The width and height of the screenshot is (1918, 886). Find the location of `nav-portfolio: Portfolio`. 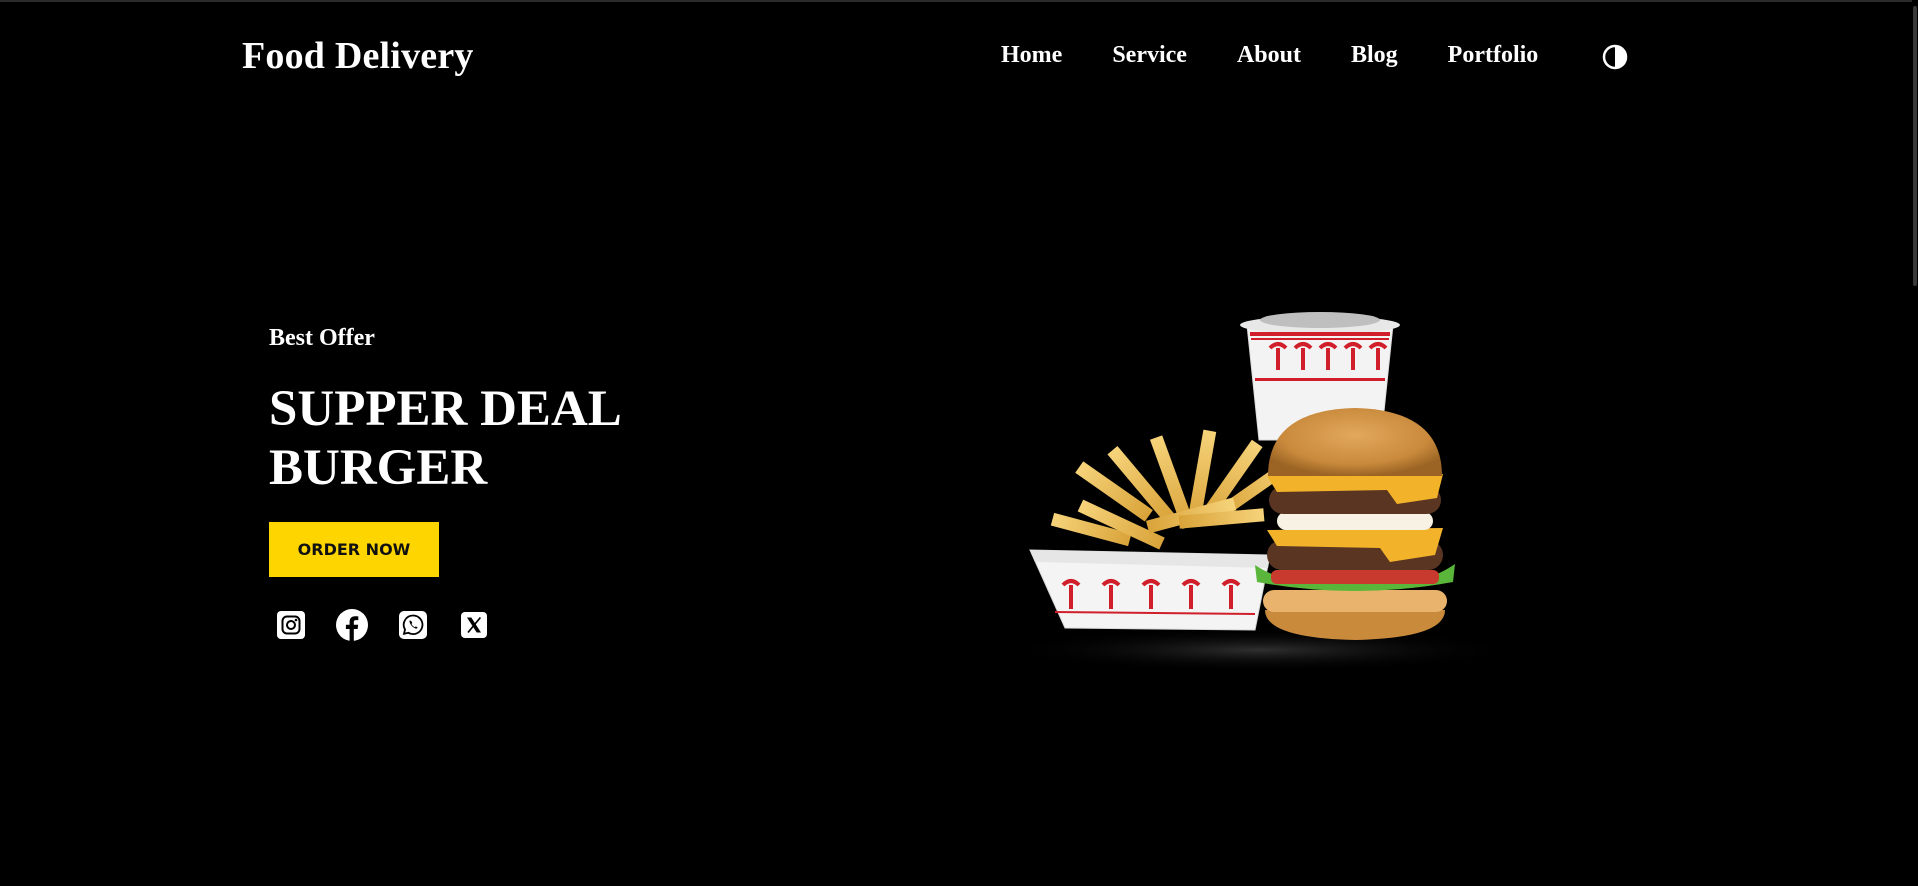

nav-portfolio: Portfolio is located at coordinates (1493, 55).